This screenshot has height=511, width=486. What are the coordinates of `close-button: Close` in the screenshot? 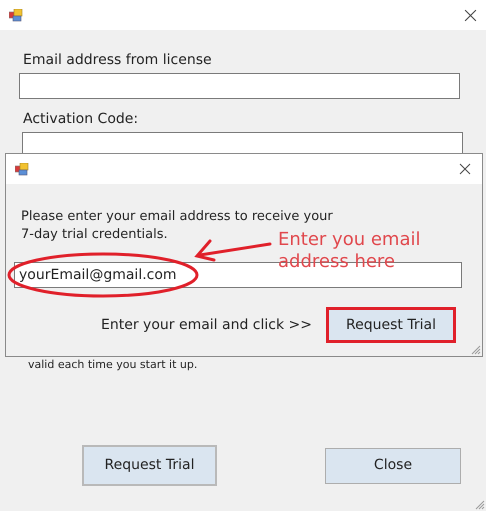 It's located at (393, 466).